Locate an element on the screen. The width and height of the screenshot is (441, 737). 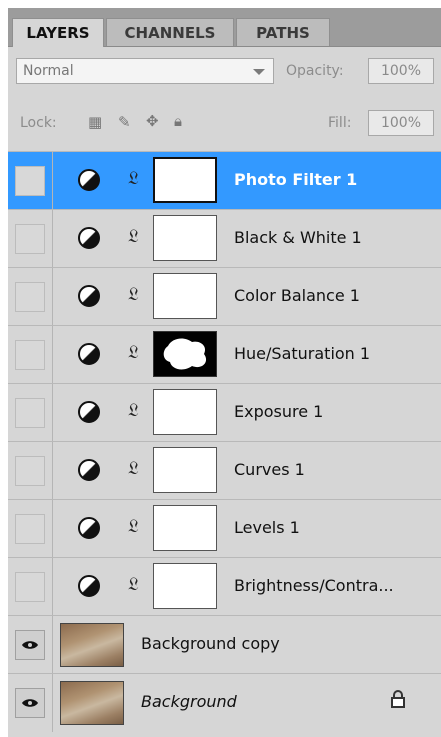
lock-transparent-pixels-icon: ▦ is located at coordinates (95, 122).